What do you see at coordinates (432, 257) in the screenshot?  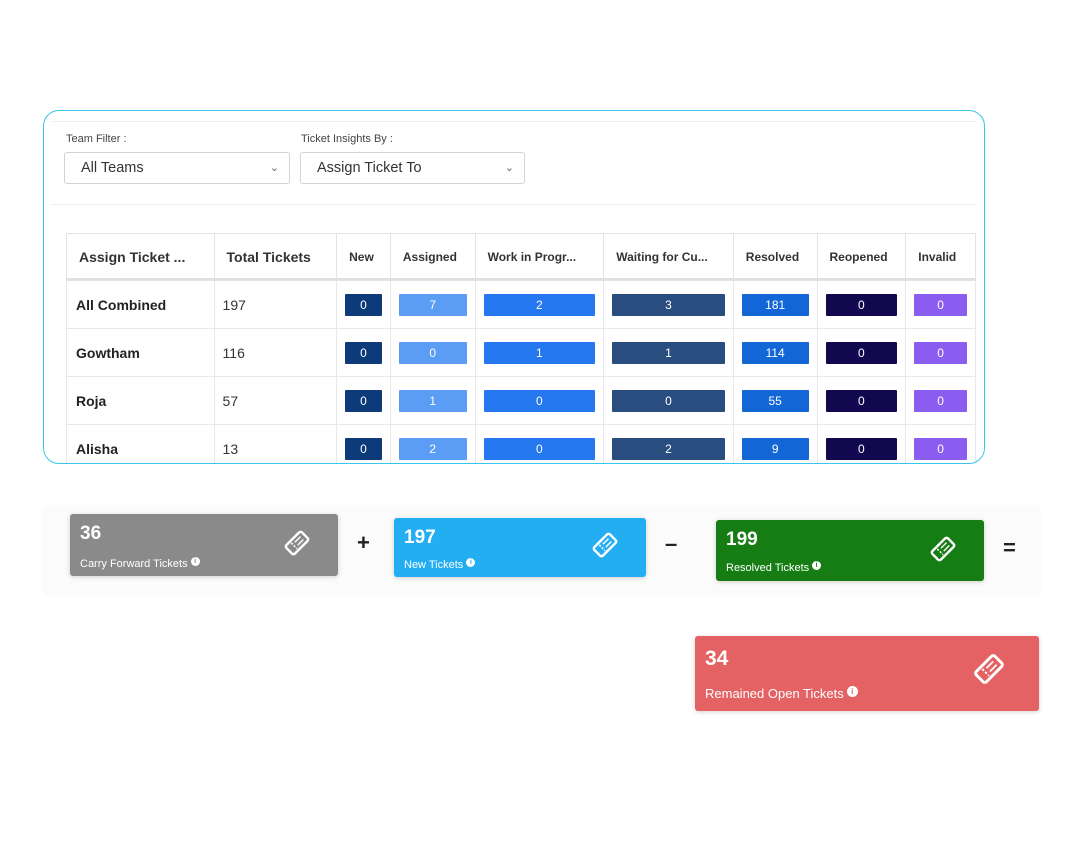 I see `column-header: Assigned` at bounding box center [432, 257].